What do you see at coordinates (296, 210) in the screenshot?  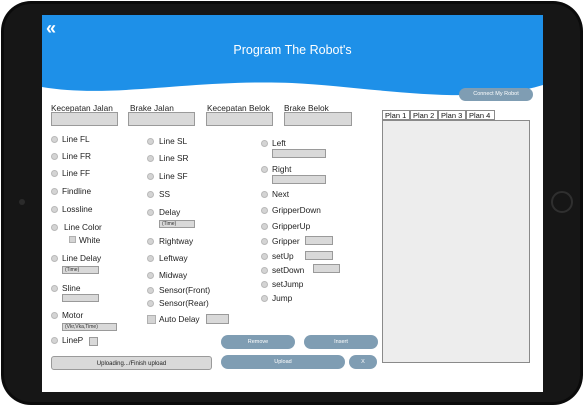 I see `label-gripperdown: GripperDown` at bounding box center [296, 210].